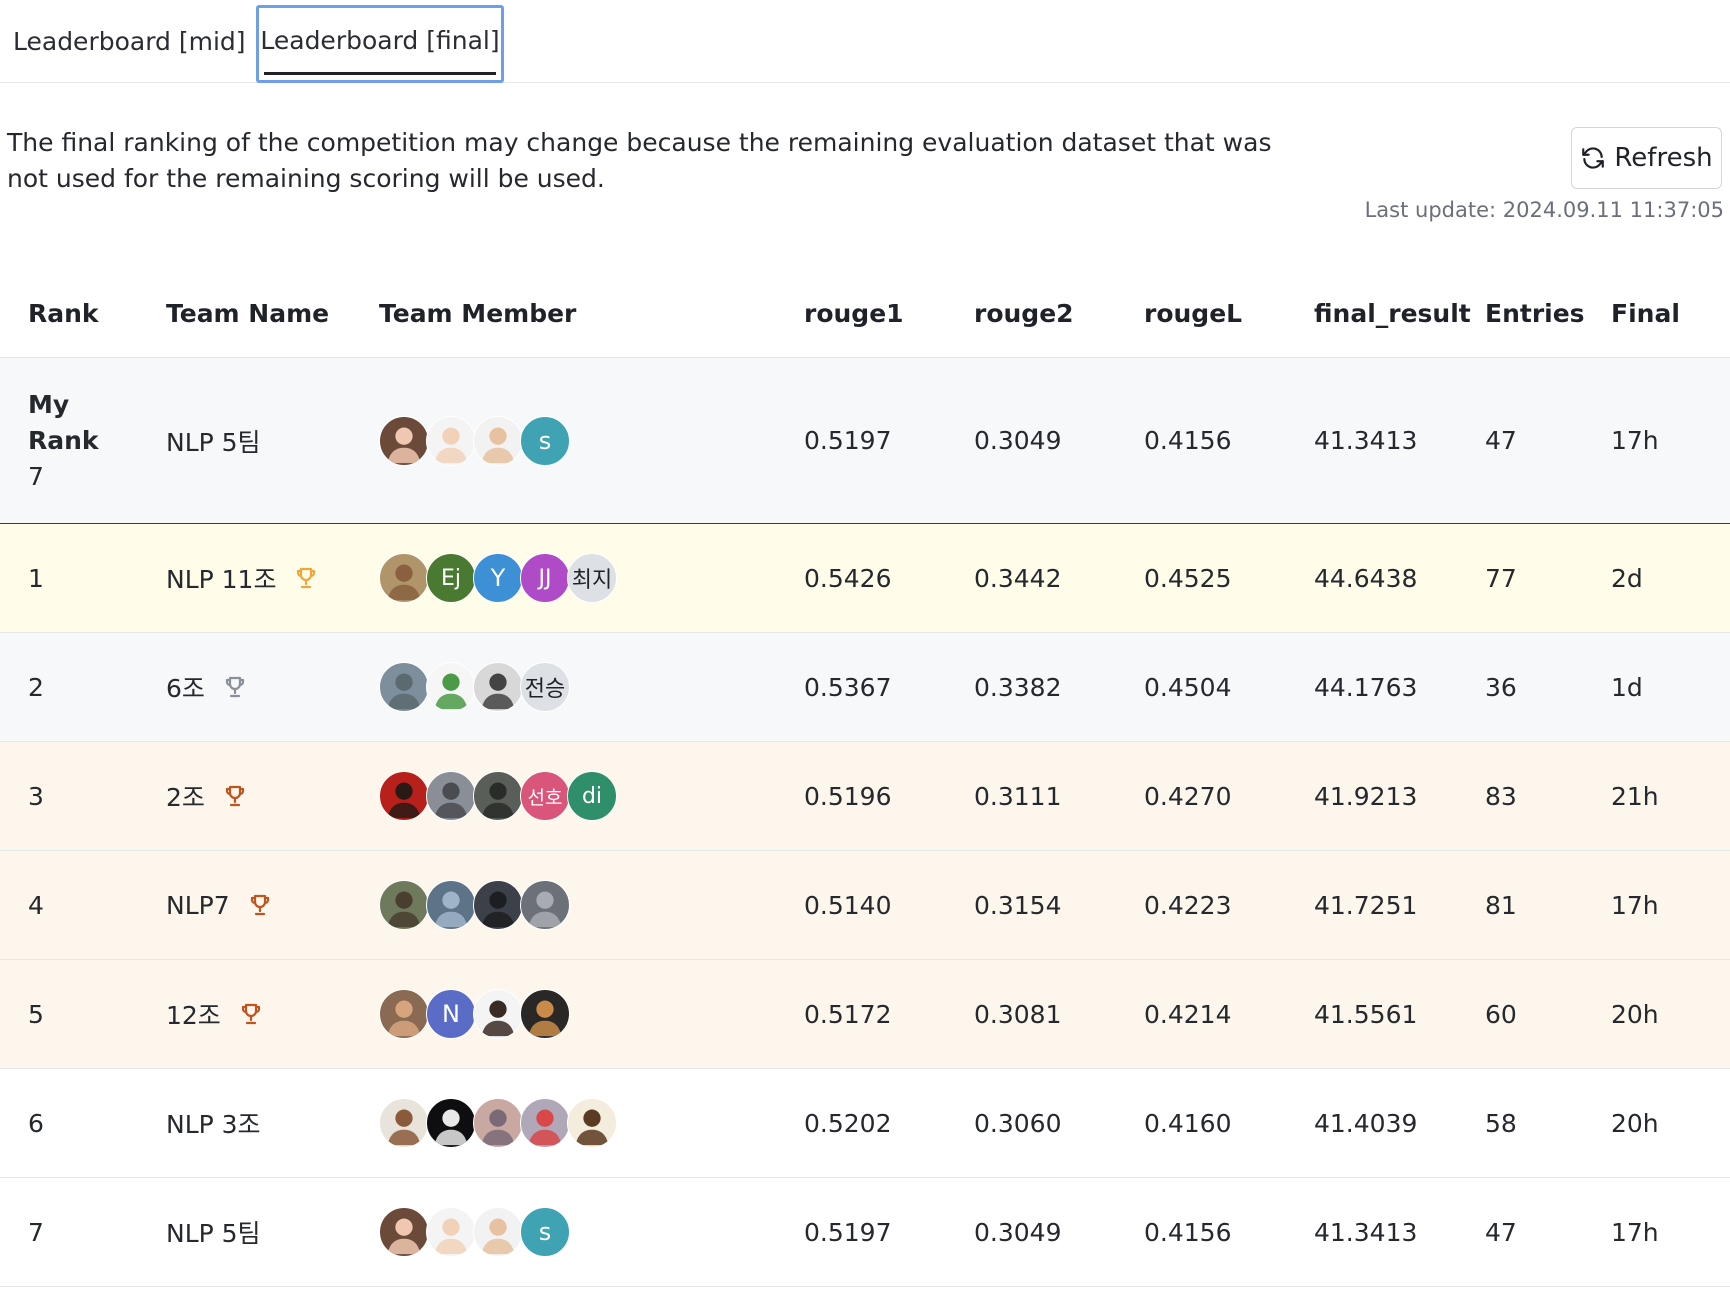  Describe the element at coordinates (545, 578) in the screenshot. I see `avatar: JJ` at that location.